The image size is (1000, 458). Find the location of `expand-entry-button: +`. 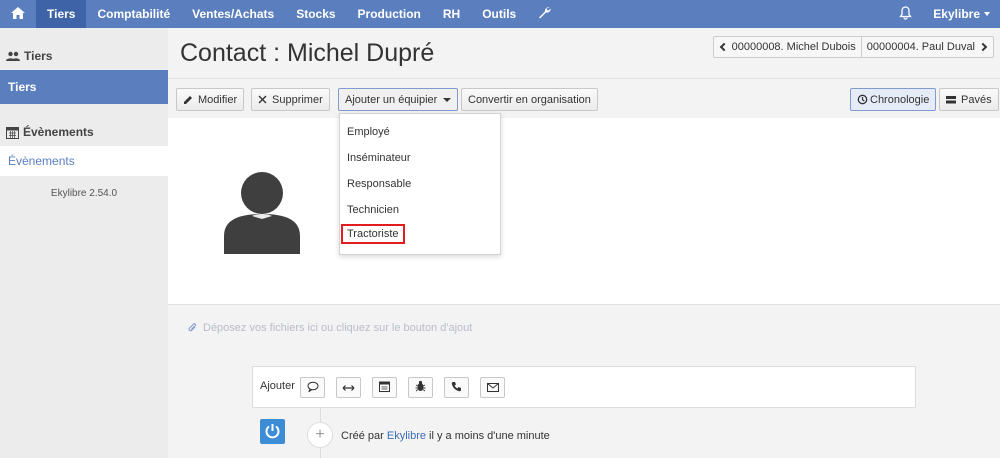

expand-entry-button: + is located at coordinates (320, 435).